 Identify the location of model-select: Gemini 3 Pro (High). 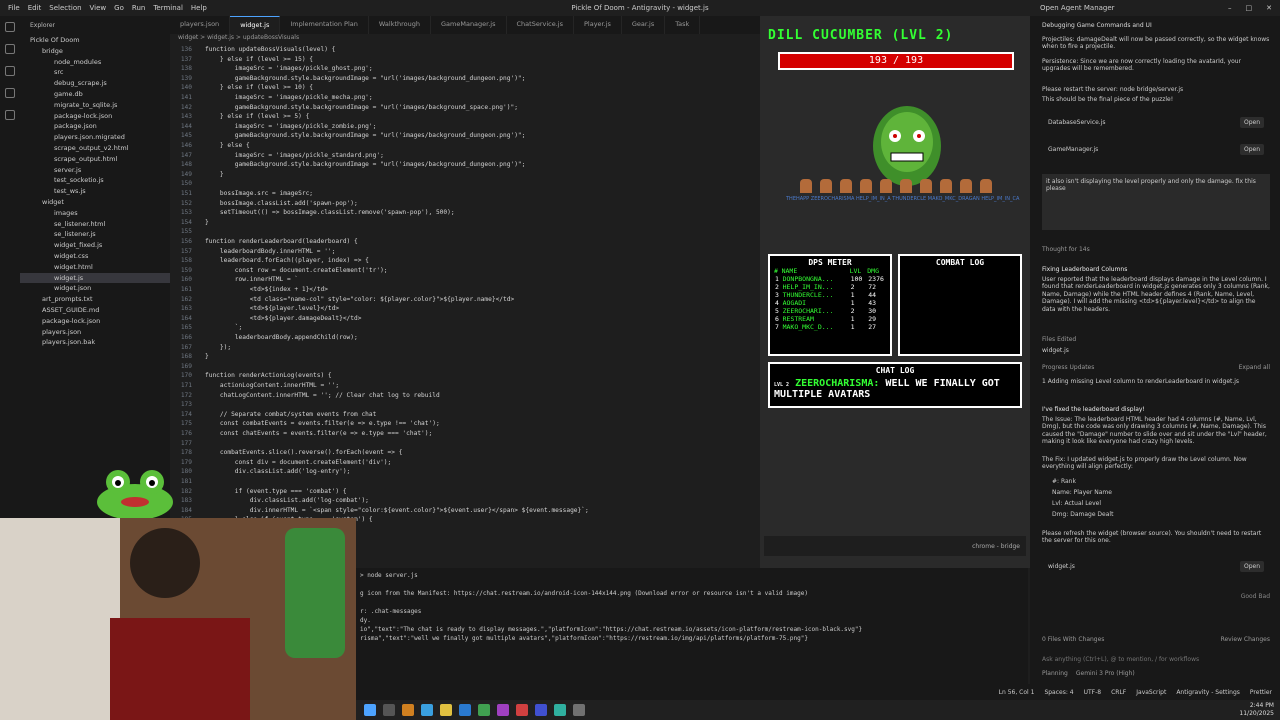
(1105, 673).